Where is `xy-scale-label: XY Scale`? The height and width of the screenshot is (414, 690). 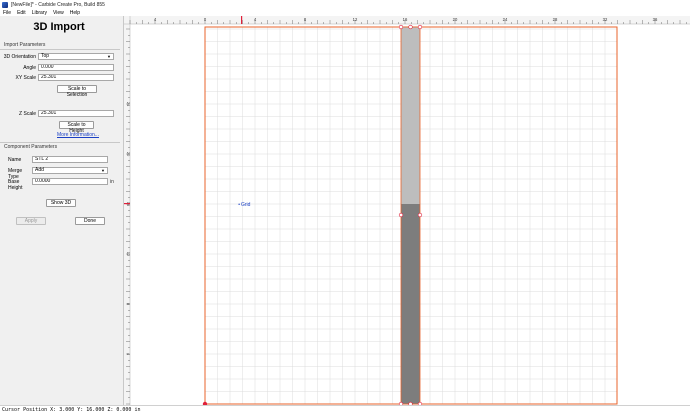
xy-scale-label: XY Scale is located at coordinates (25, 78).